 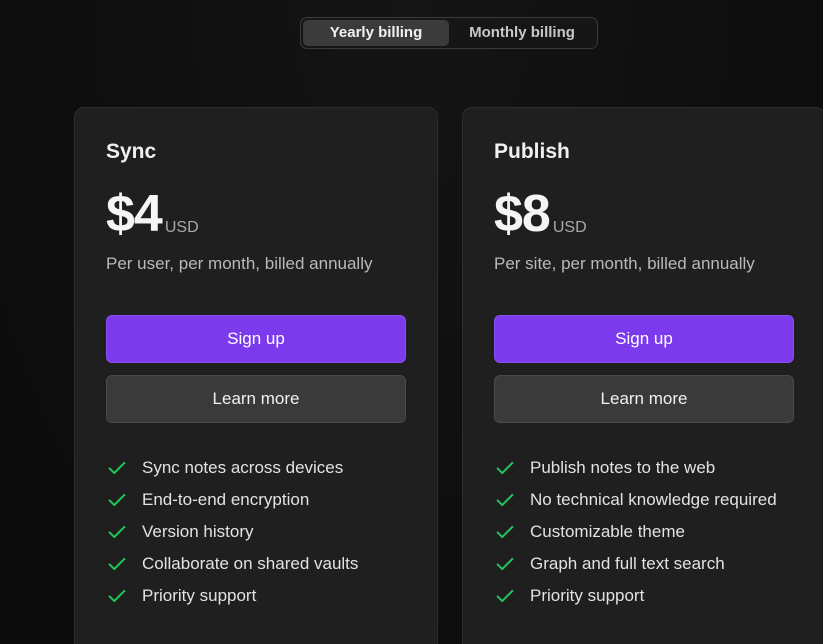 I want to click on feature-label: Publish notes to the web, so click(x=623, y=467).